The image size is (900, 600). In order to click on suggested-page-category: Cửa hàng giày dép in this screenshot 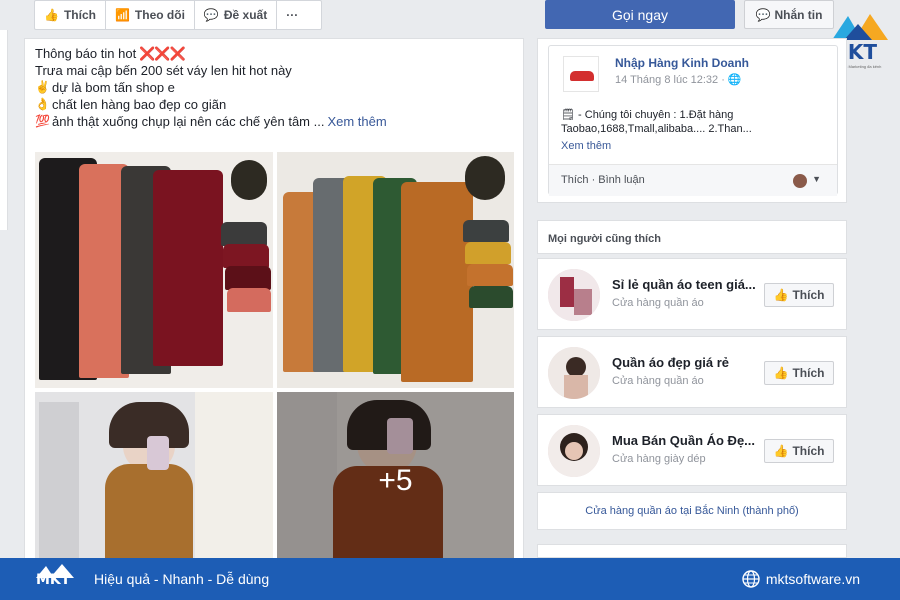, I will do `click(659, 459)`.